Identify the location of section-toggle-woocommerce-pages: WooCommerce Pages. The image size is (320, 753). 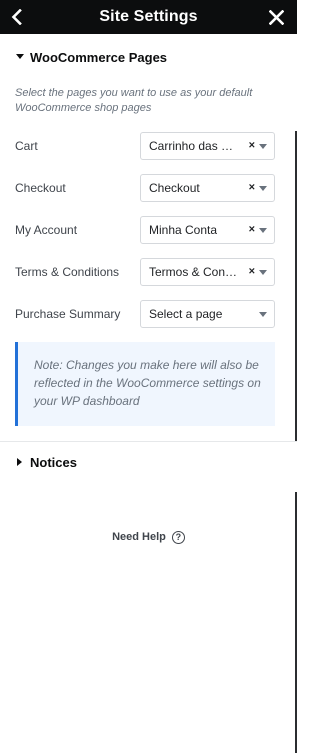
(148, 57).